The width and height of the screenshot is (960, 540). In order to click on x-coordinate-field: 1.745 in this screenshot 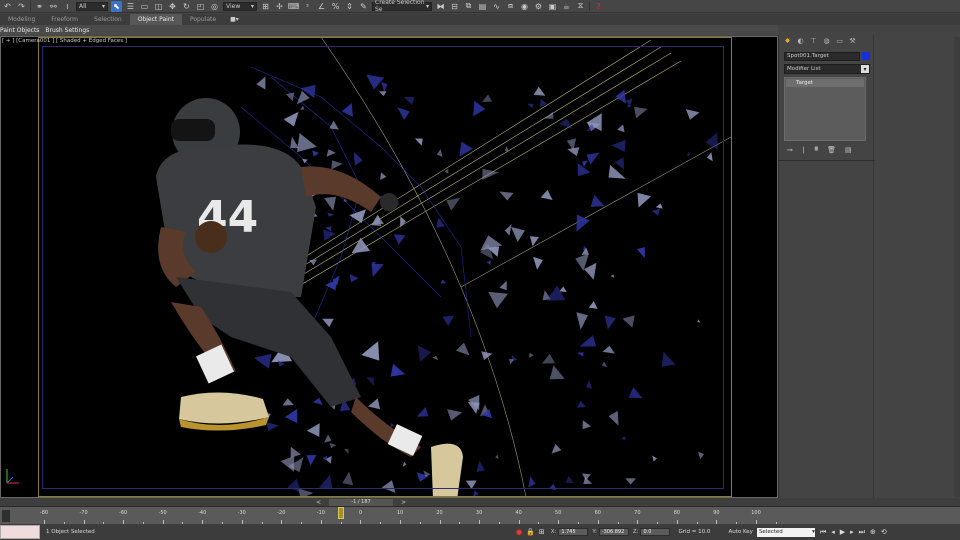, I will do `click(573, 532)`.